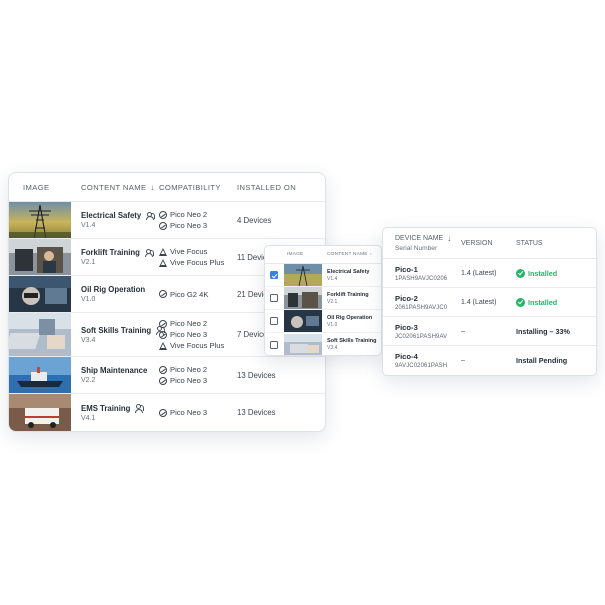 This screenshot has height=605, width=605. What do you see at coordinates (421, 366) in the screenshot?
I see `device-serial: 9AVJC02061PASH` at bounding box center [421, 366].